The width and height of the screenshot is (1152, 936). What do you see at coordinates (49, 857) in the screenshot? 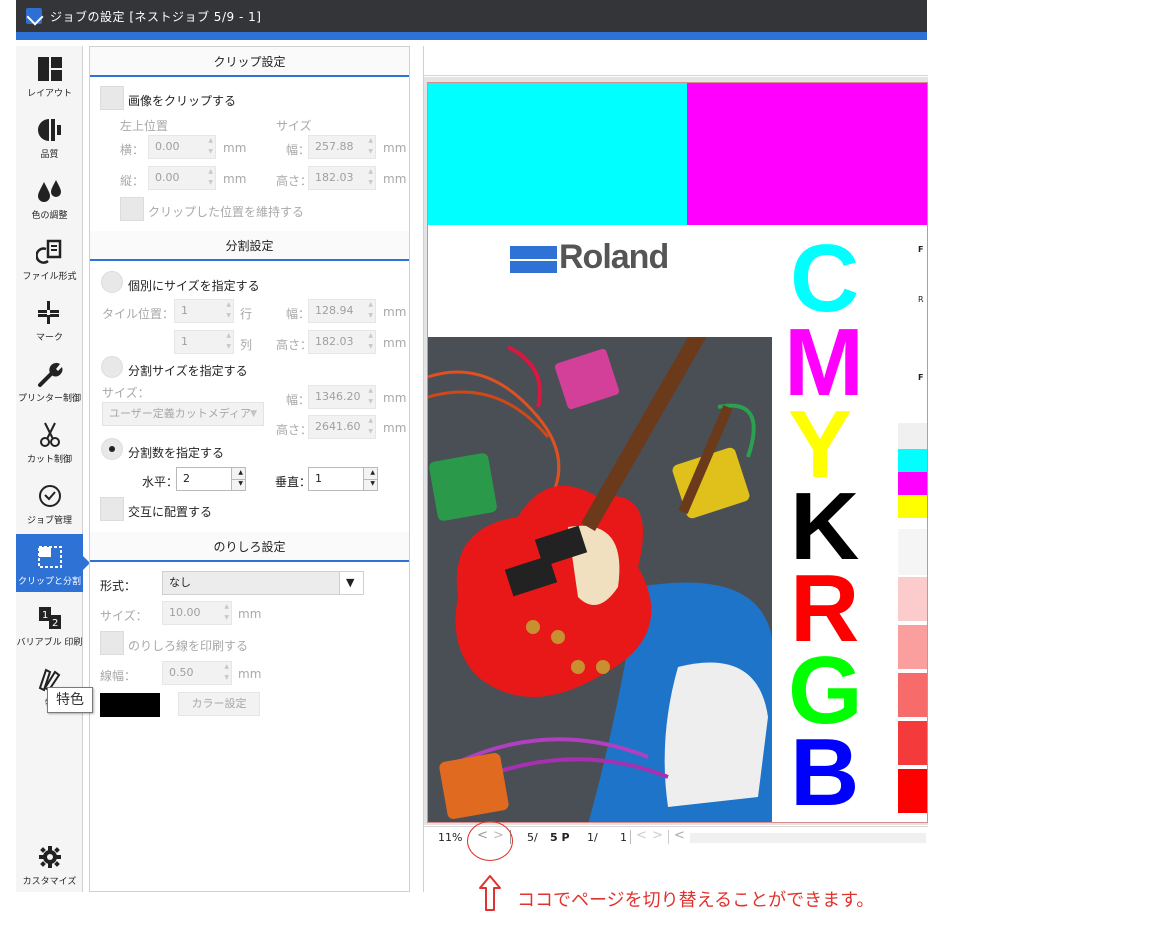
I see `gear-icon` at bounding box center [49, 857].